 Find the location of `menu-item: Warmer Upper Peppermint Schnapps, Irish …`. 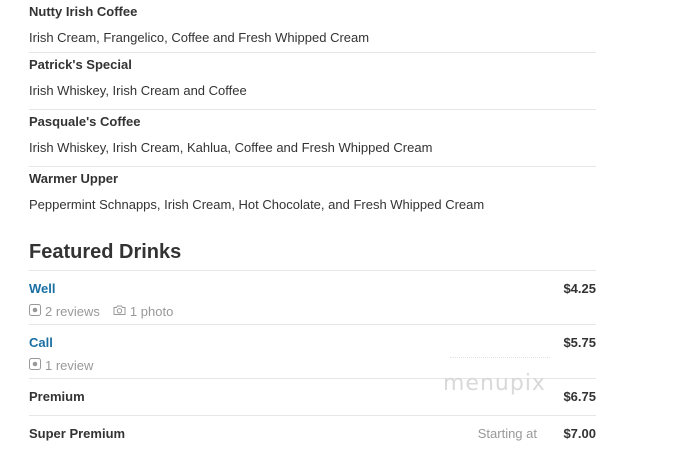

menu-item: Warmer Upper Peppermint Schnapps, Irish … is located at coordinates (312, 195).